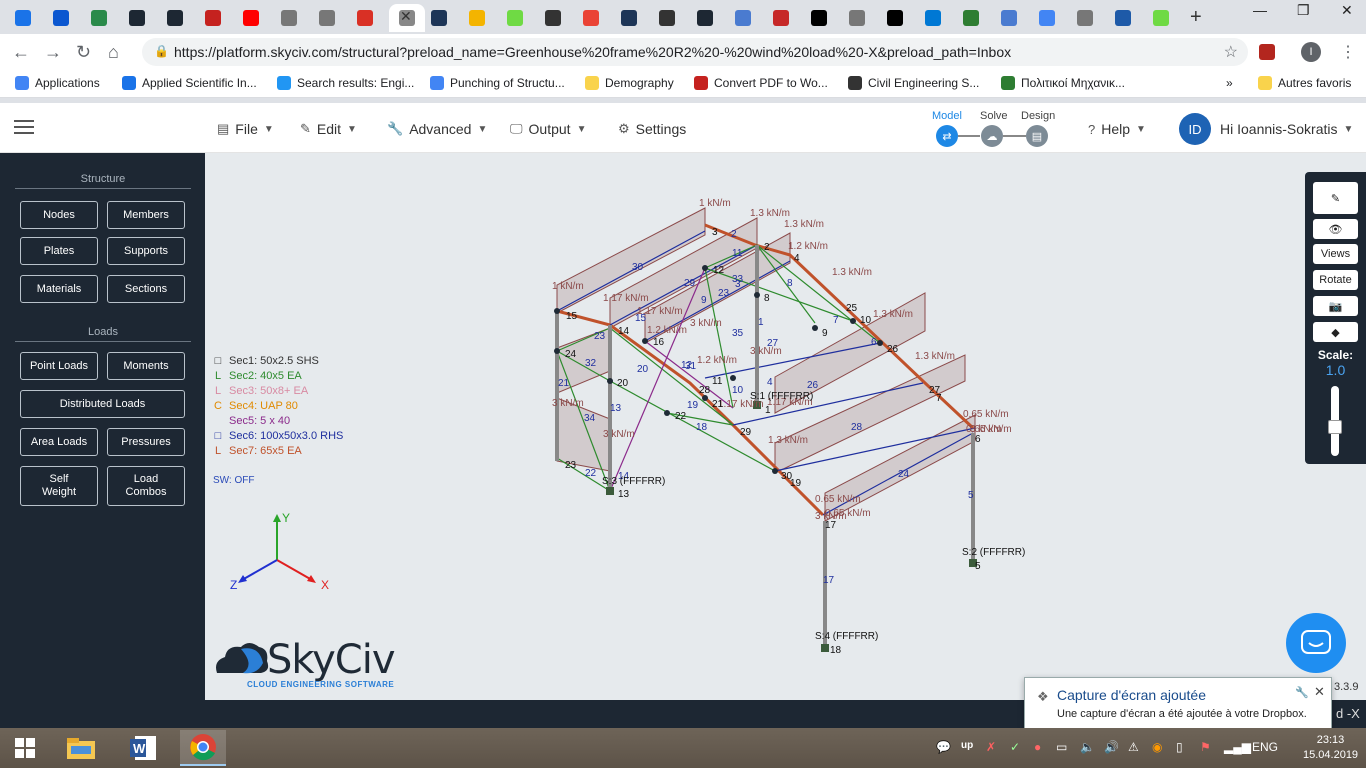  What do you see at coordinates (1195, 129) in the screenshot?
I see `user-avatar: ID` at bounding box center [1195, 129].